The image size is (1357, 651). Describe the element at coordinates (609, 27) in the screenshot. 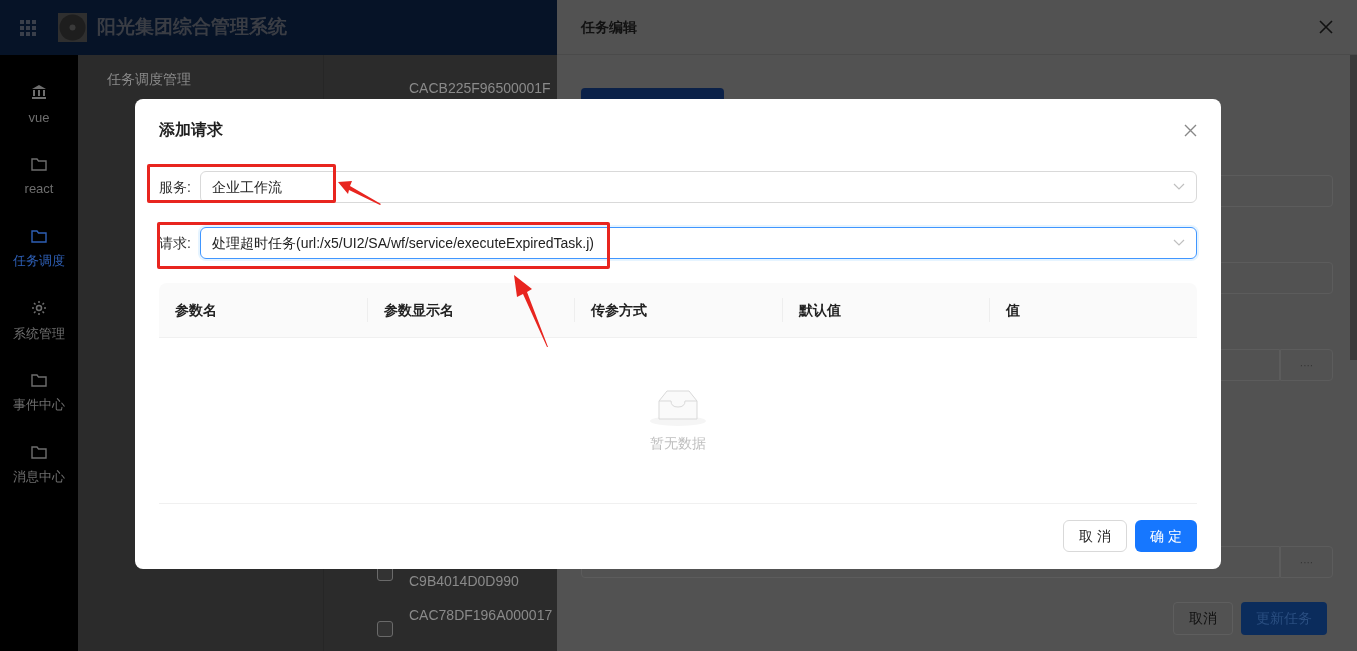

I see `drawer-title: 任务编辑` at that location.